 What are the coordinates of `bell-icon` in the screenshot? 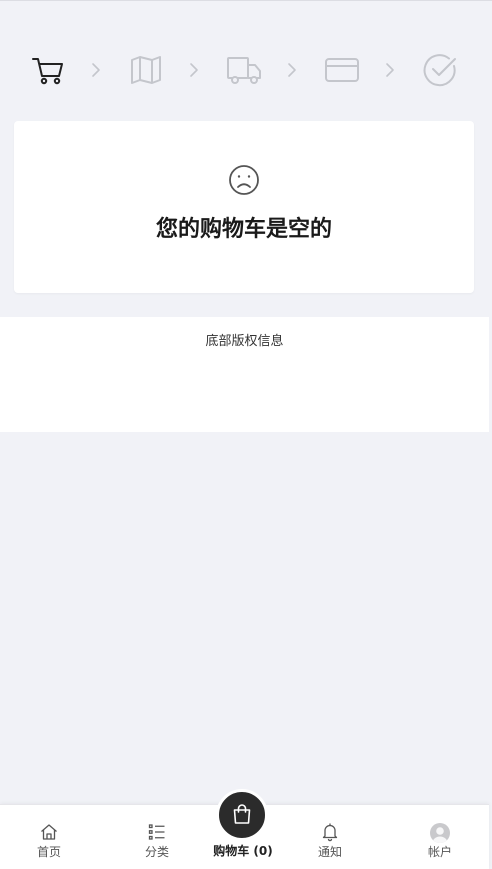 It's located at (330, 832).